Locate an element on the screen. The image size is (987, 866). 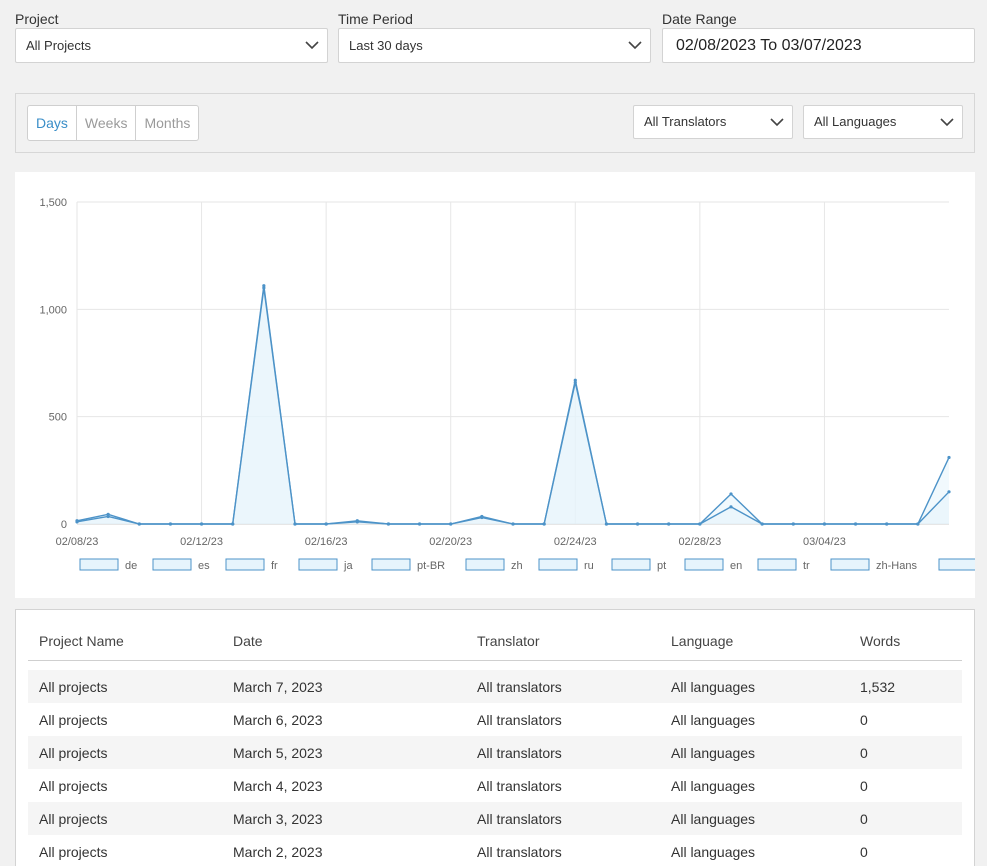
column-header-words: Words is located at coordinates (905, 641).